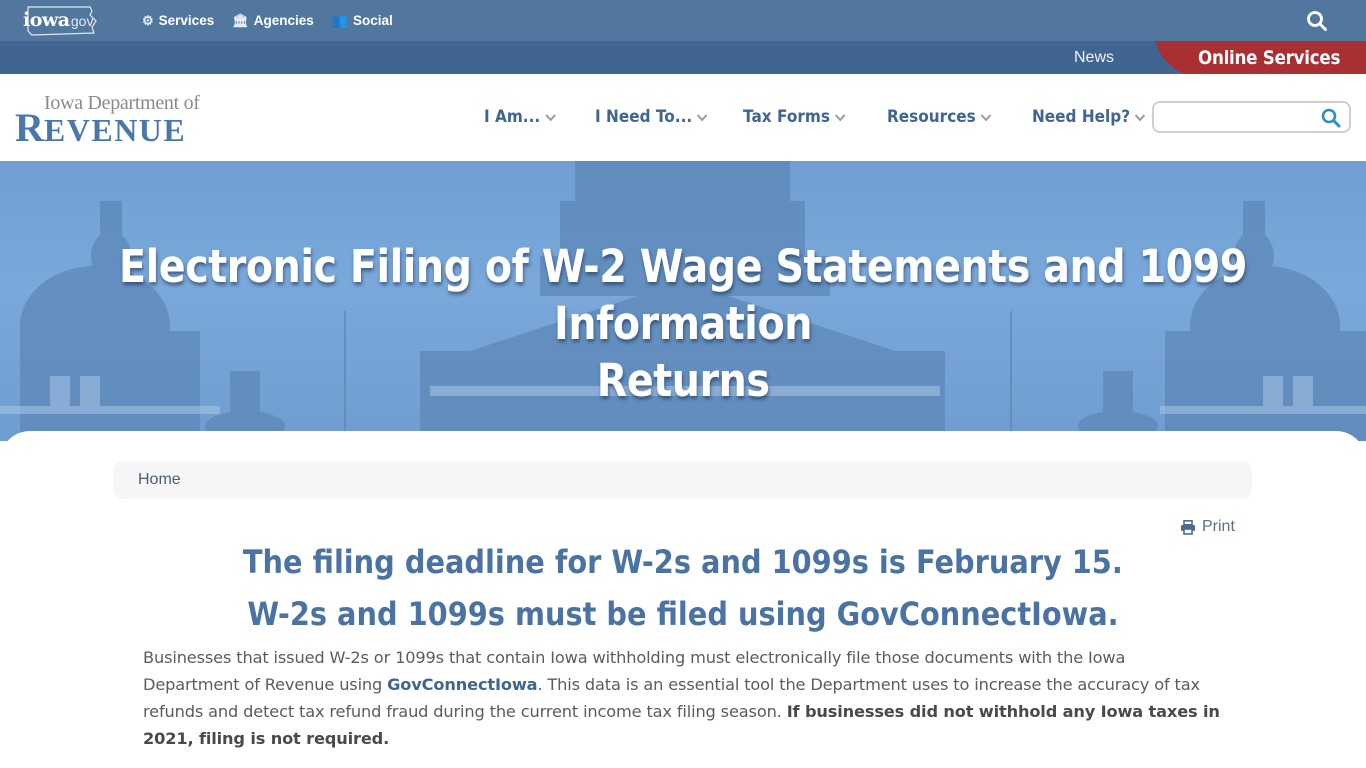 The height and width of the screenshot is (768, 1366). I want to click on nav-need-help-label: Need Help?, so click(1081, 117).